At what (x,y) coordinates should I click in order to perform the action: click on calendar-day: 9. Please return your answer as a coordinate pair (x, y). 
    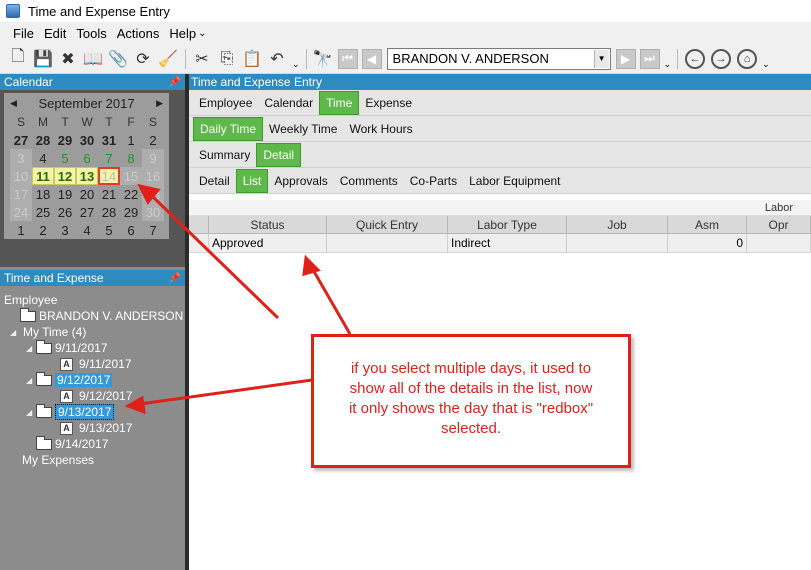
    Looking at the image, I should click on (153, 158).